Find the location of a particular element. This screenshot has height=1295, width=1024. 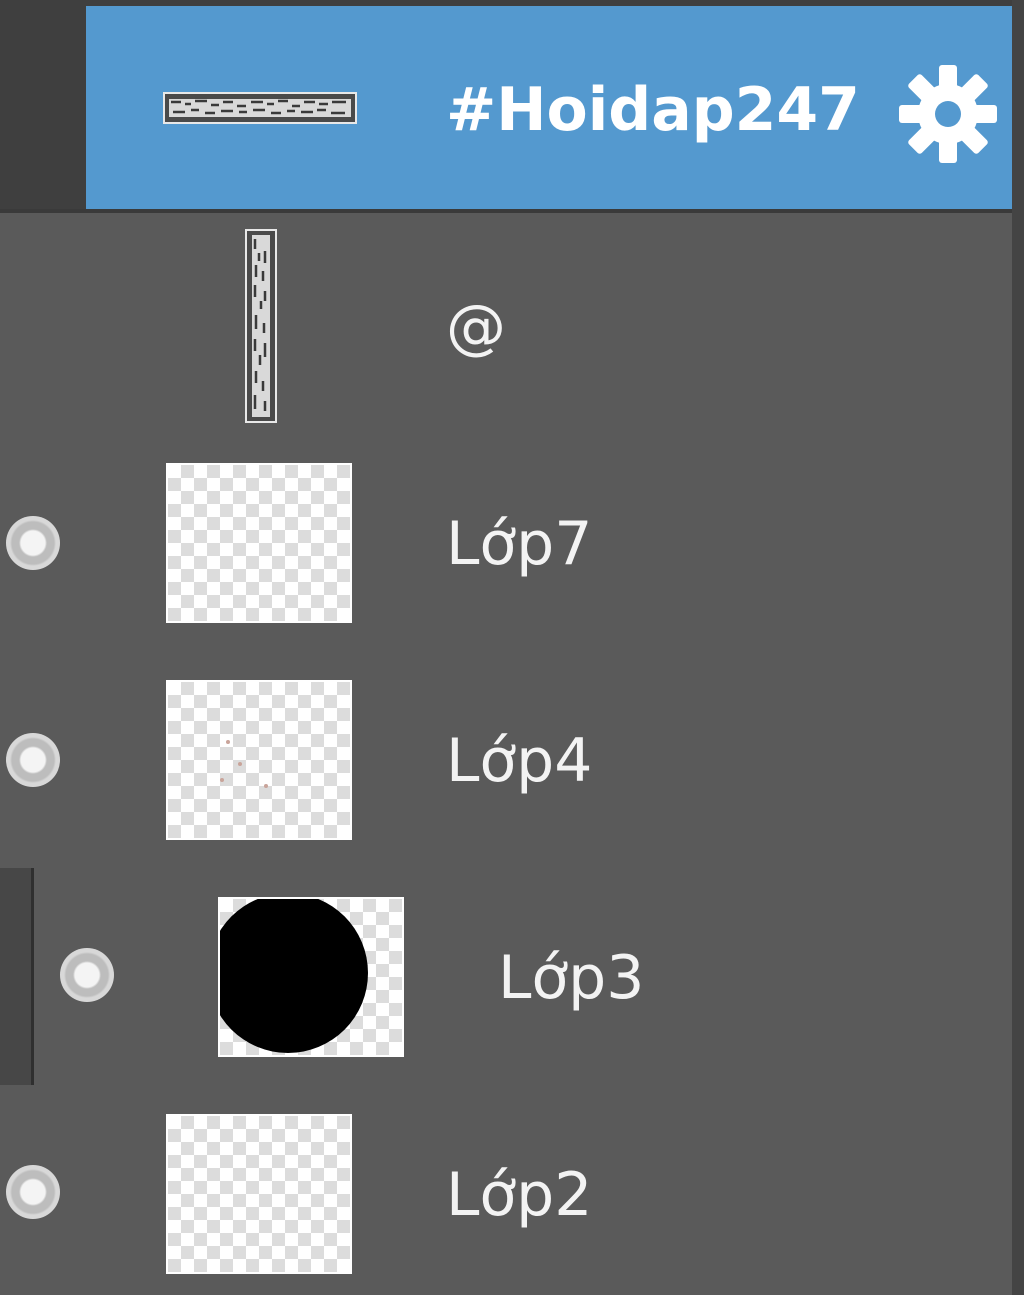

layer-name: Lớp3 is located at coordinates (571, 978).